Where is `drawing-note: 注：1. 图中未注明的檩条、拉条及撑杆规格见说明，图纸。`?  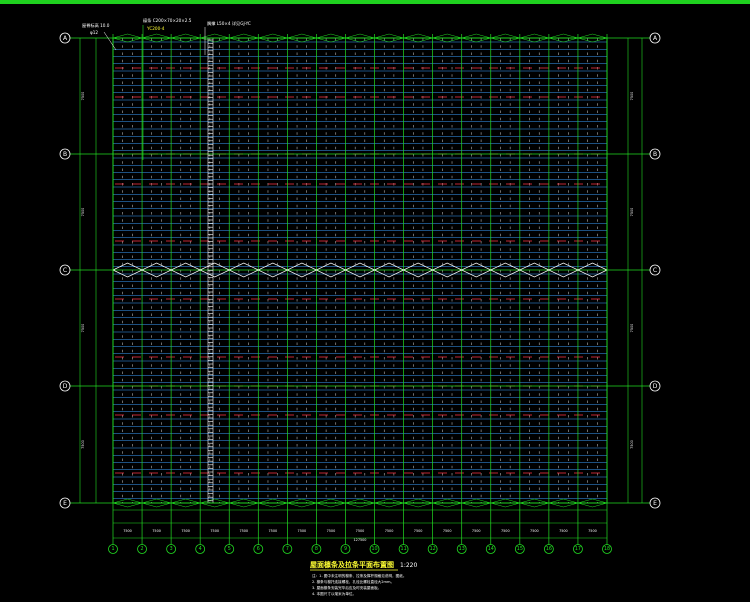
drawing-note: 注：1. 图中未注明的檩条、拉条及撑杆规格见说明，图纸。 is located at coordinates (359, 575).